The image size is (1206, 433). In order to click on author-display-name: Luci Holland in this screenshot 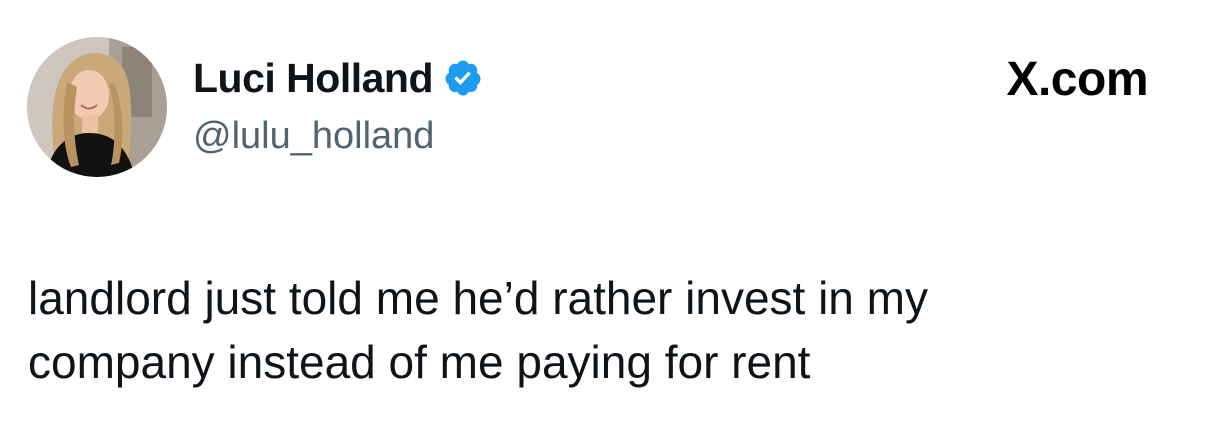, I will do `click(313, 78)`.